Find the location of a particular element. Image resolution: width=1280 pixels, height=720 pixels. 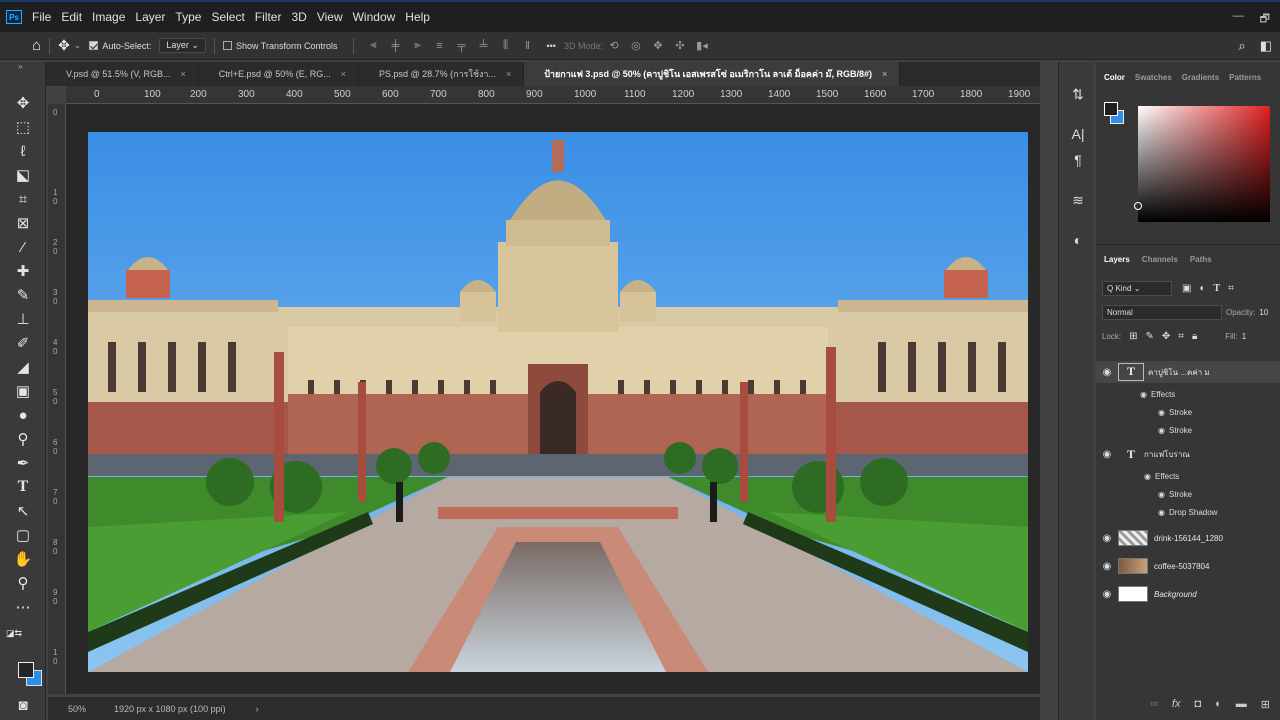

document-info: 1920 px x 1080 px (100 ppi) is located at coordinates (170, 709).